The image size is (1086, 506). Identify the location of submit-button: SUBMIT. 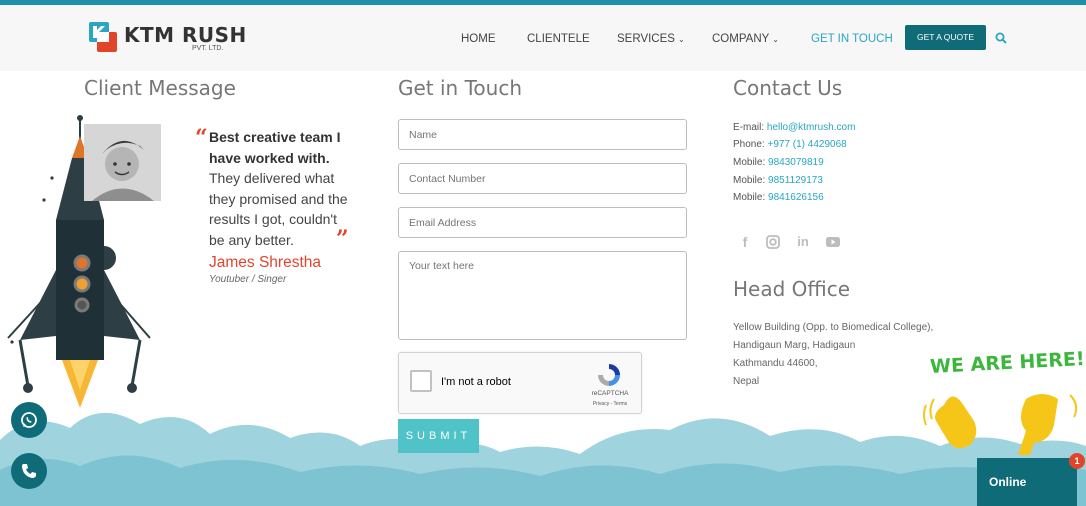
(438, 436).